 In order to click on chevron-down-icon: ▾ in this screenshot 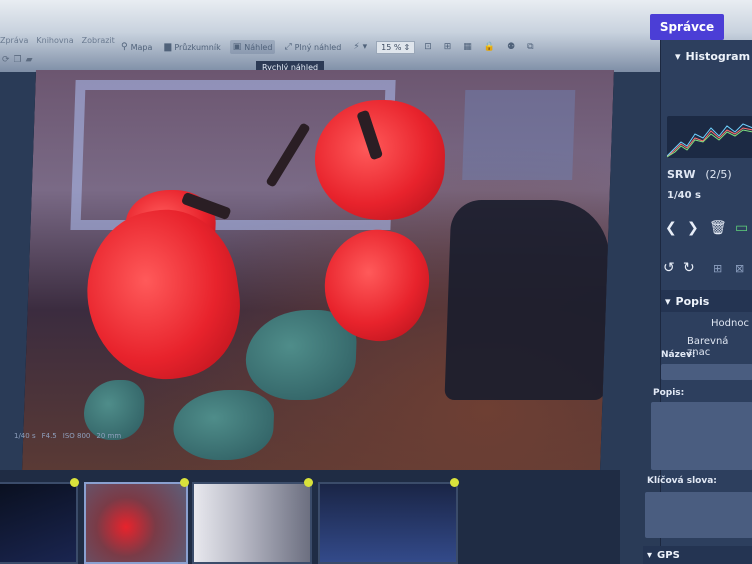, I will do `click(365, 47)`.